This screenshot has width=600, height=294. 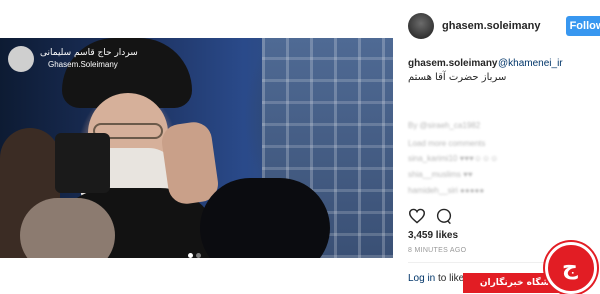 I want to click on caption-mention: @khamenei_ir, so click(x=530, y=63).